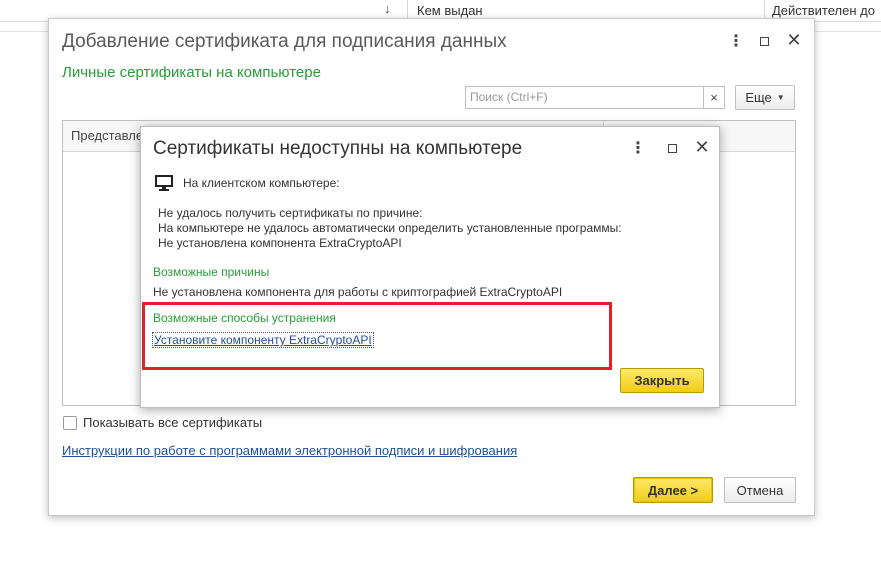 This screenshot has height=578, width=881. What do you see at coordinates (450, 10) in the screenshot?
I see `column-header-issued-by: Кем выдан` at bounding box center [450, 10].